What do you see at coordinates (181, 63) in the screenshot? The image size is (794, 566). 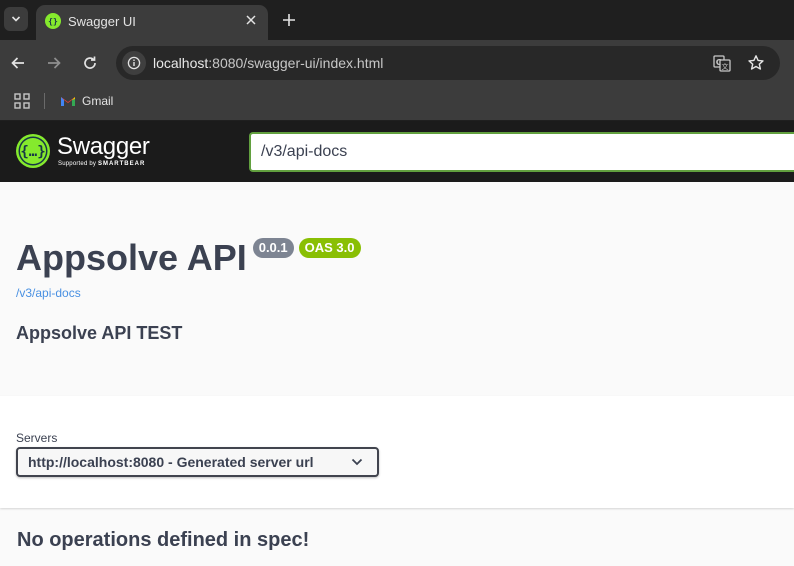 I see `address-host: localhost` at bounding box center [181, 63].